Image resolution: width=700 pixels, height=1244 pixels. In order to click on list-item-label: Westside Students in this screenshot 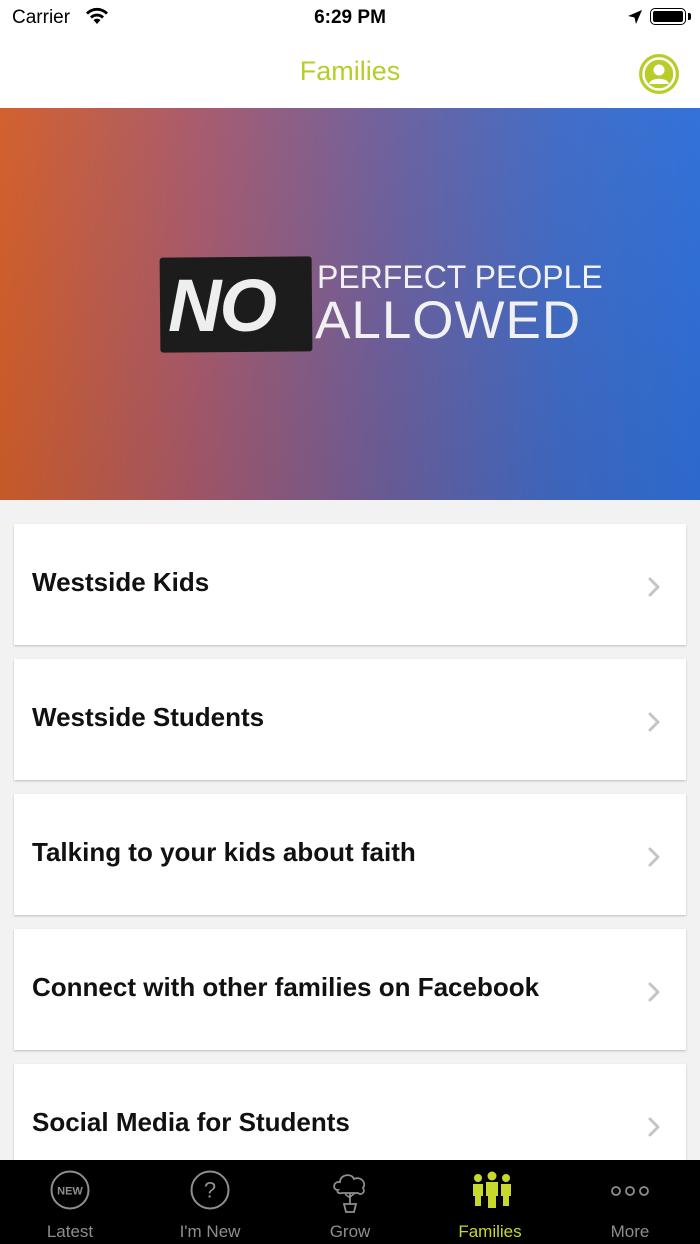, I will do `click(148, 717)`.